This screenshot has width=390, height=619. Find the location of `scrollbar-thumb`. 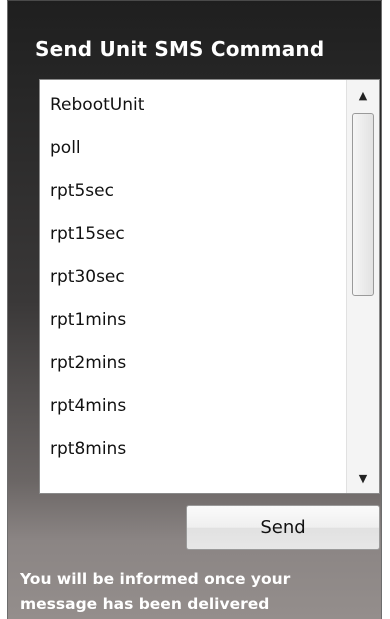

scrollbar-thumb is located at coordinates (363, 204).